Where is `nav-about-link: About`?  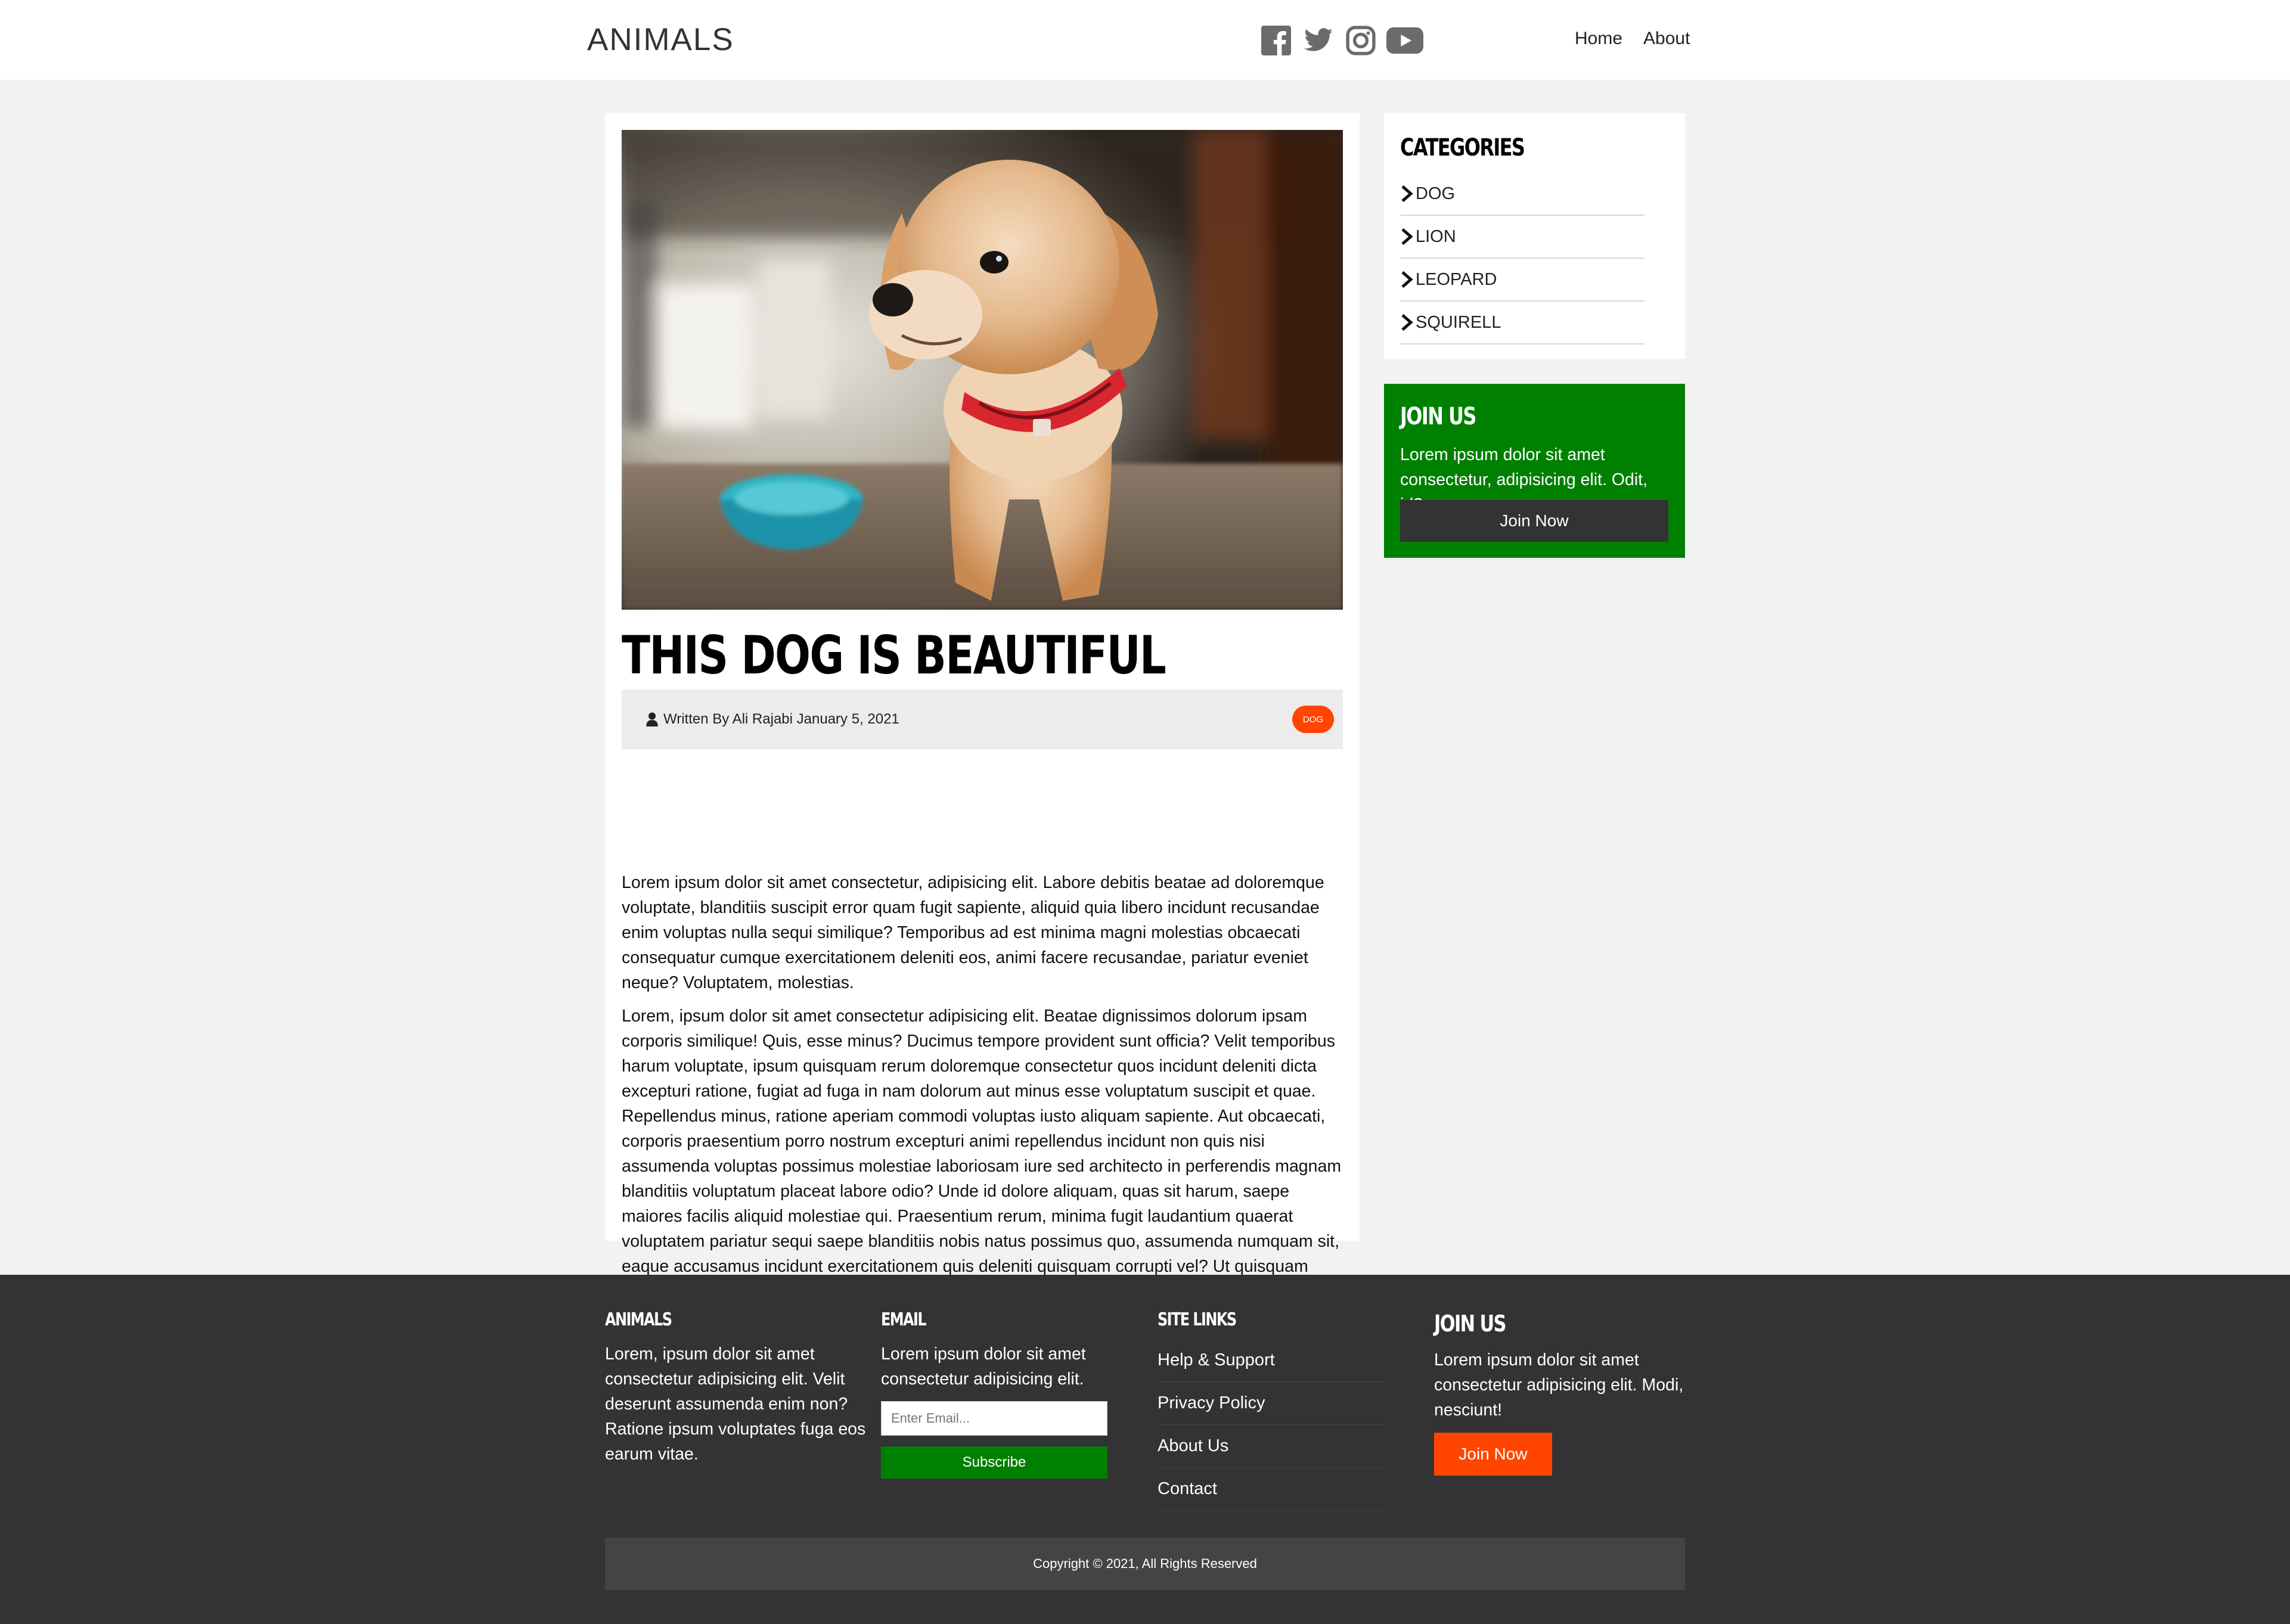 nav-about-link: About is located at coordinates (1666, 39).